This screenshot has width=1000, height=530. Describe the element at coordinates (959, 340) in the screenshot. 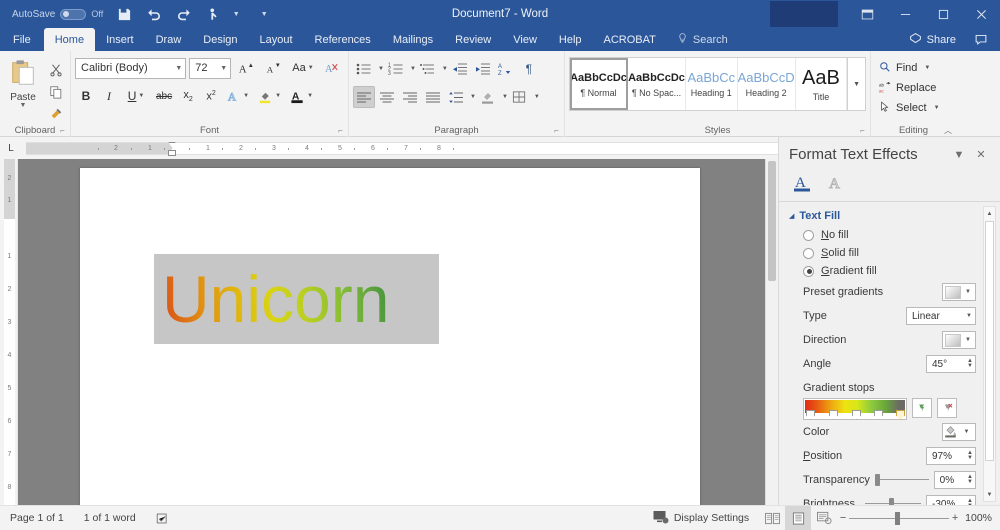

I see `direction-button: ▼` at that location.